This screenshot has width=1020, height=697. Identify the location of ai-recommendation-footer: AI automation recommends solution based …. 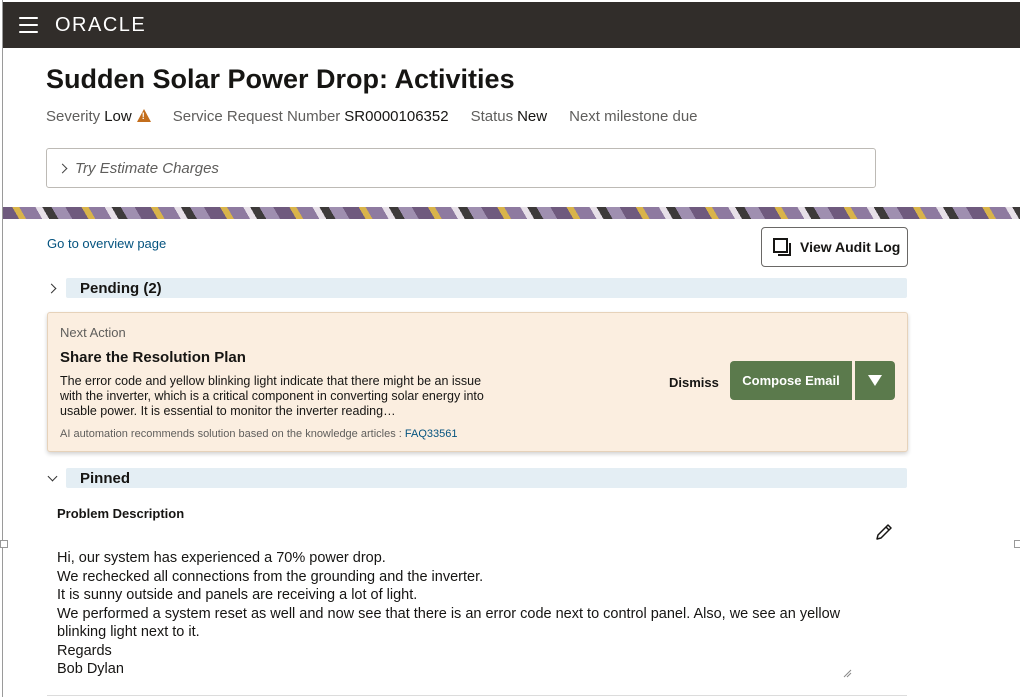
(258, 434).